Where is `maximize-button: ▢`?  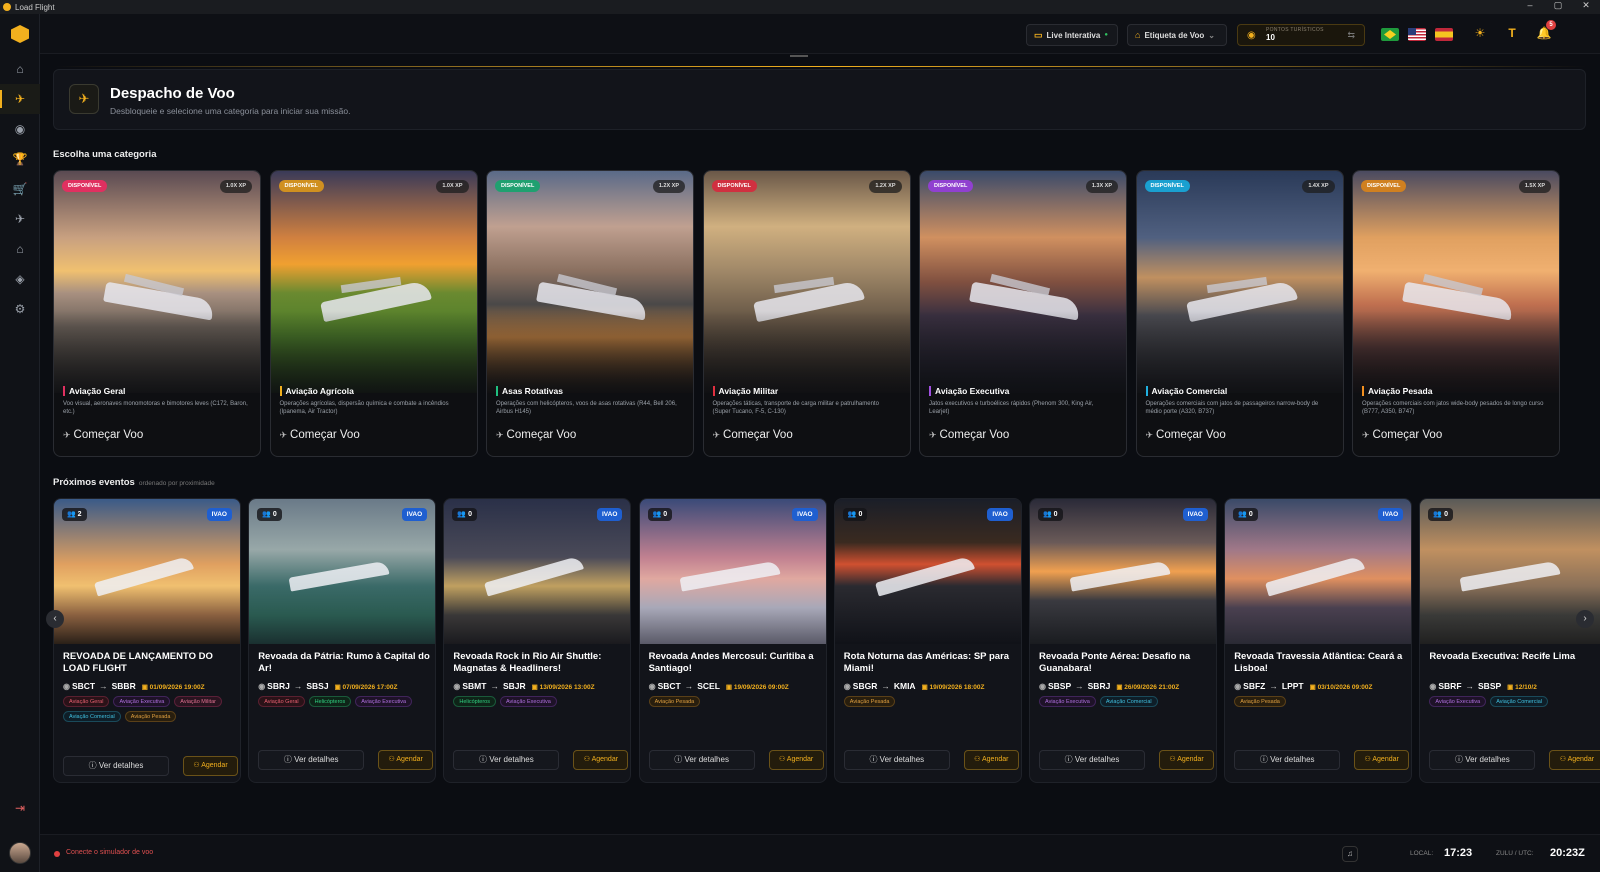 maximize-button: ▢ is located at coordinates (1558, 5).